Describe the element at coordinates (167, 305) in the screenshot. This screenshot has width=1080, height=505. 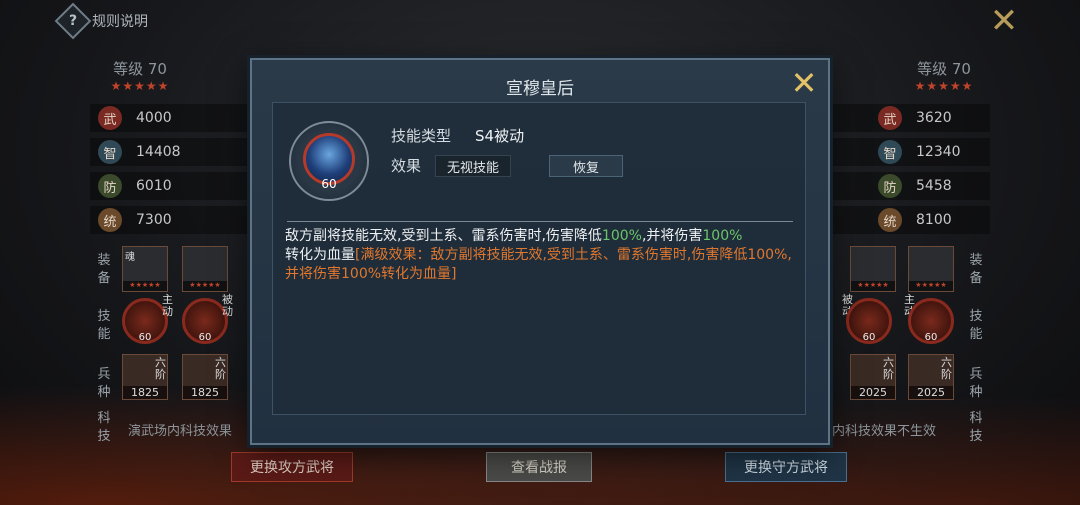
I see `left-skill-tag: 主动` at that location.